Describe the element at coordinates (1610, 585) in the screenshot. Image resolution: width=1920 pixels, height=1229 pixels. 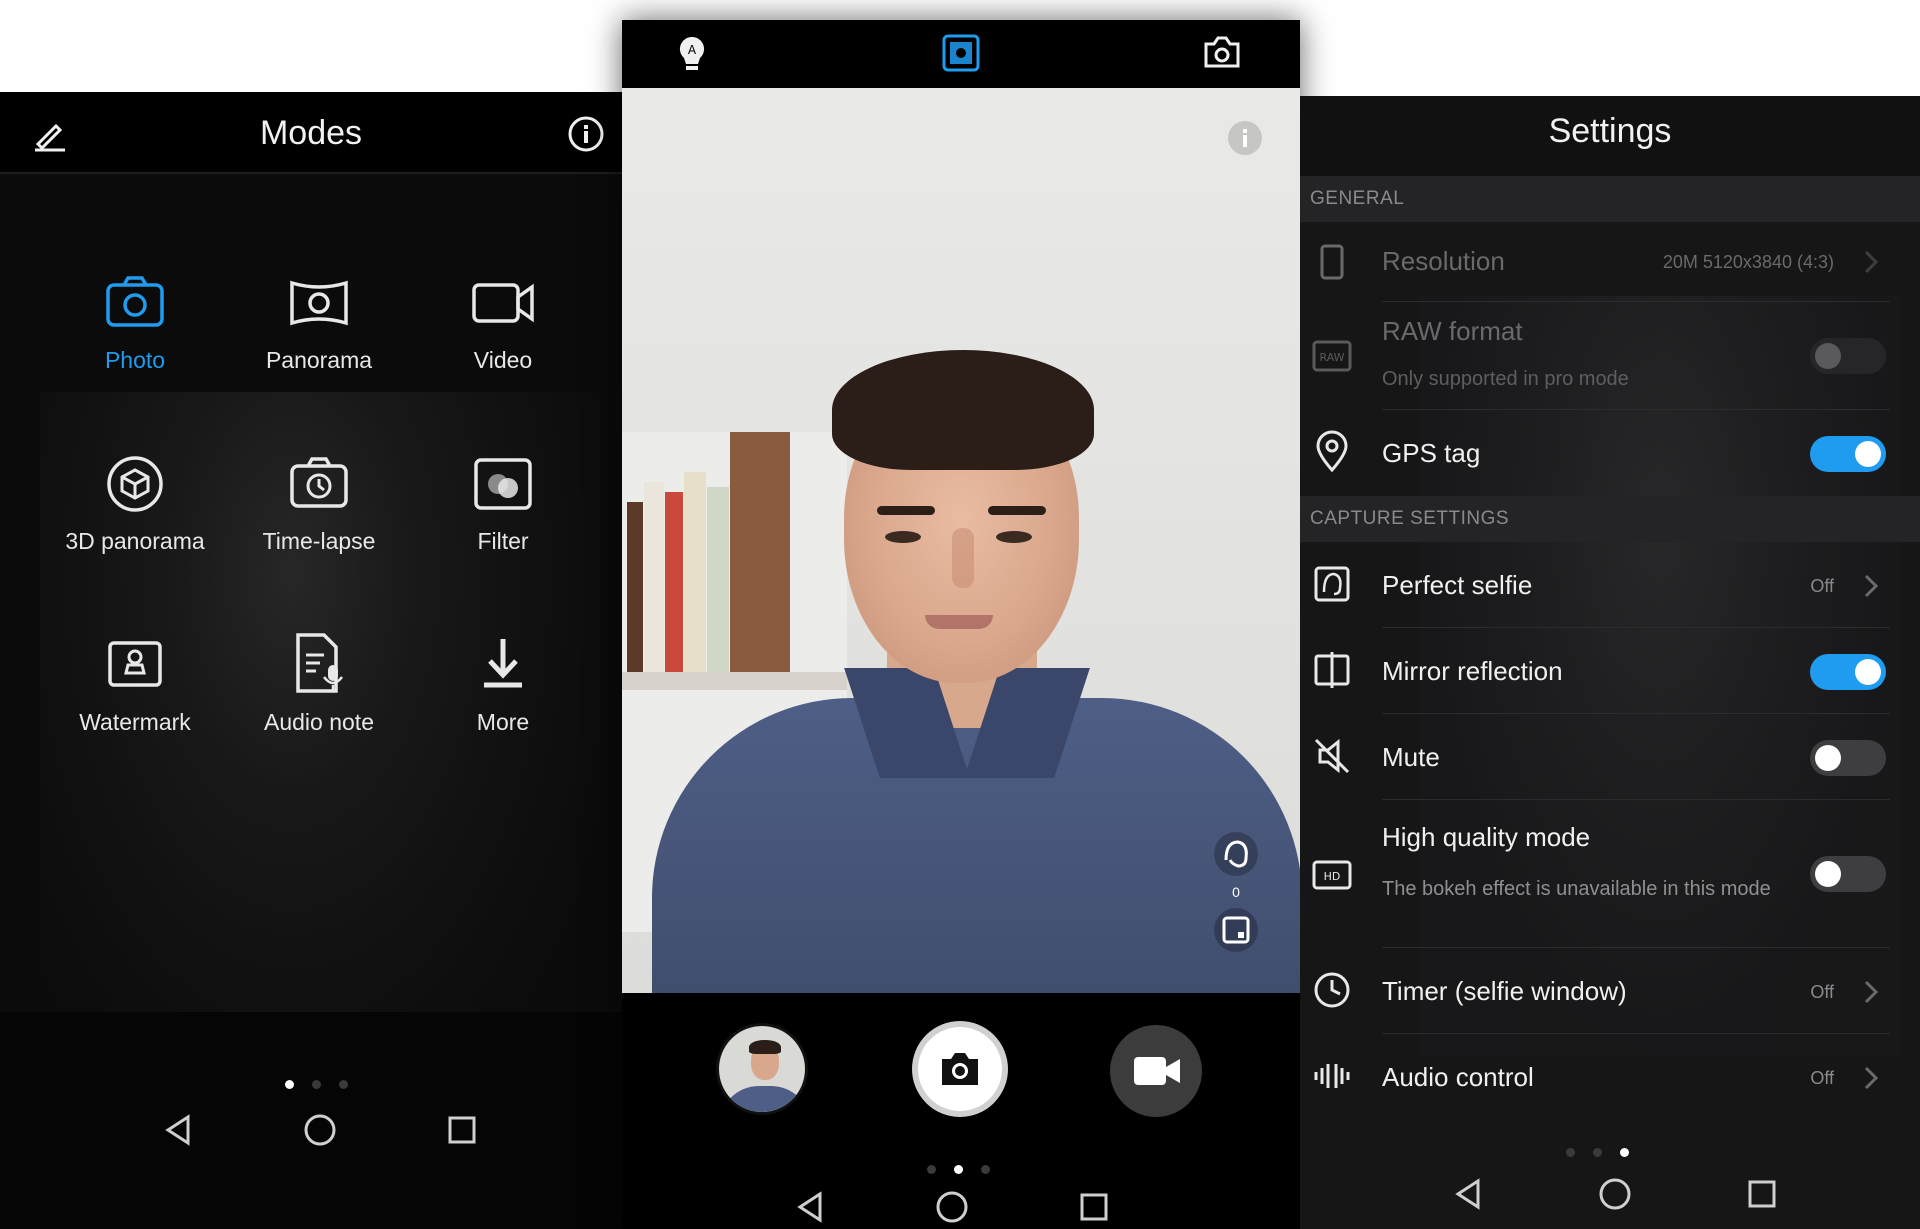
I see `setting-perfect-selfie: Perfect selfie Off` at that location.